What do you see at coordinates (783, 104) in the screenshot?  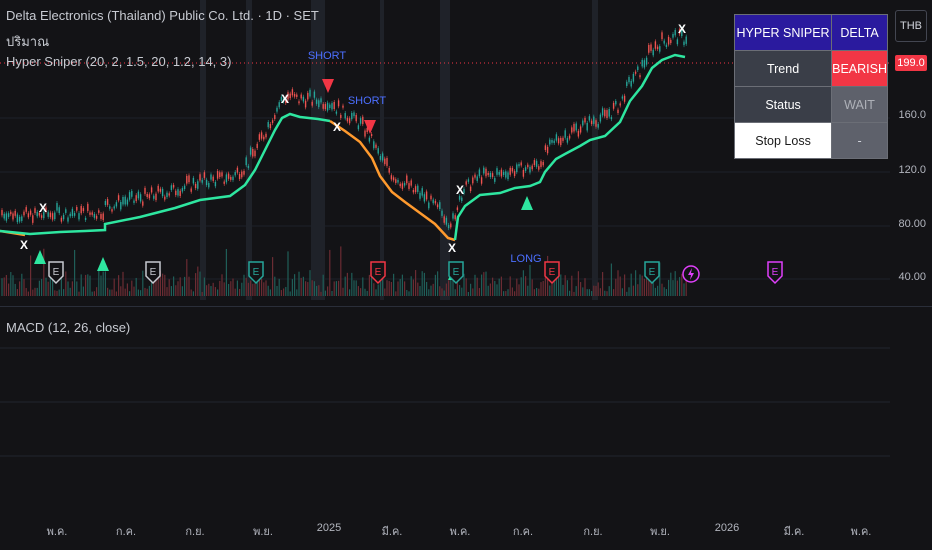 I see `status-label: Status` at bounding box center [783, 104].